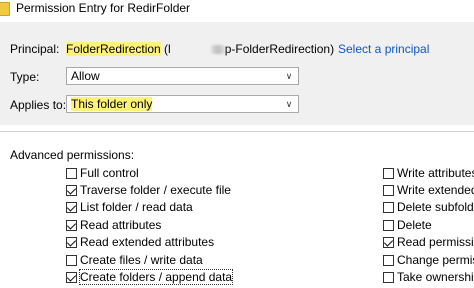  What do you see at coordinates (38, 105) in the screenshot?
I see `applies-to-label: Applies to:` at bounding box center [38, 105].